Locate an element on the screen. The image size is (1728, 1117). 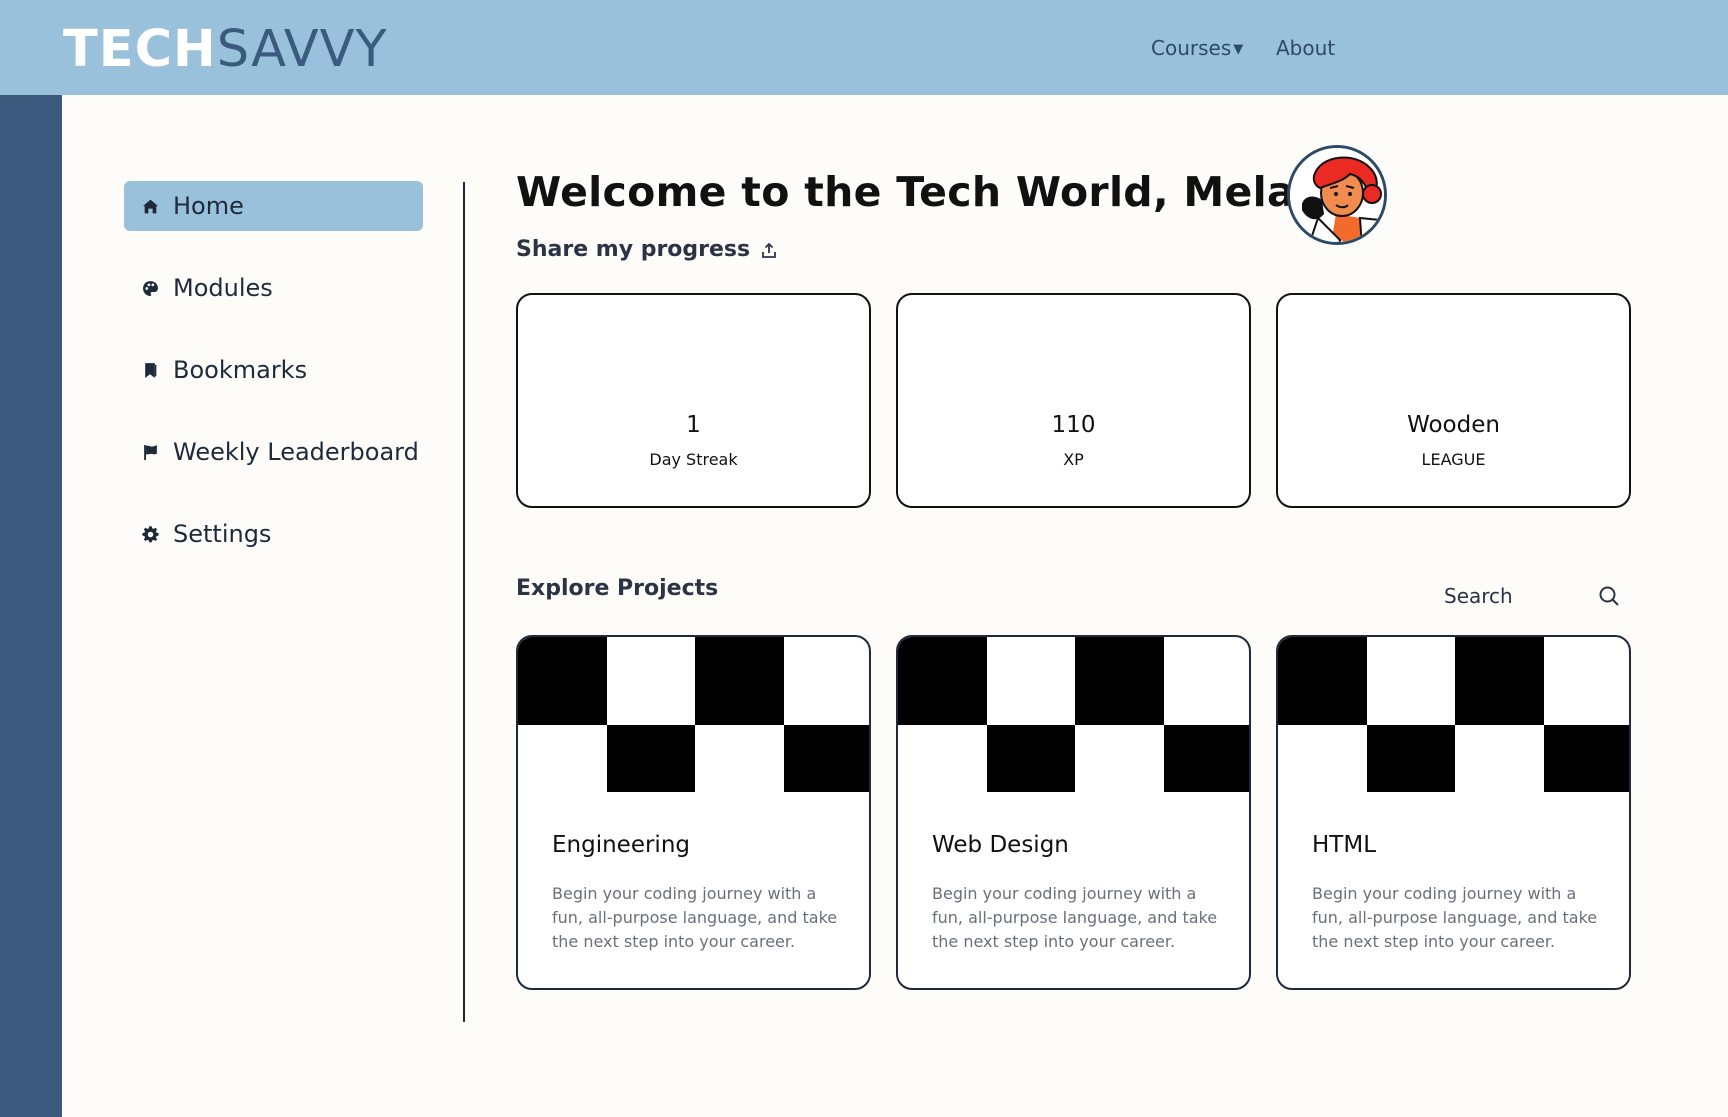
logo: TECHSAVVY is located at coordinates (225, 50).